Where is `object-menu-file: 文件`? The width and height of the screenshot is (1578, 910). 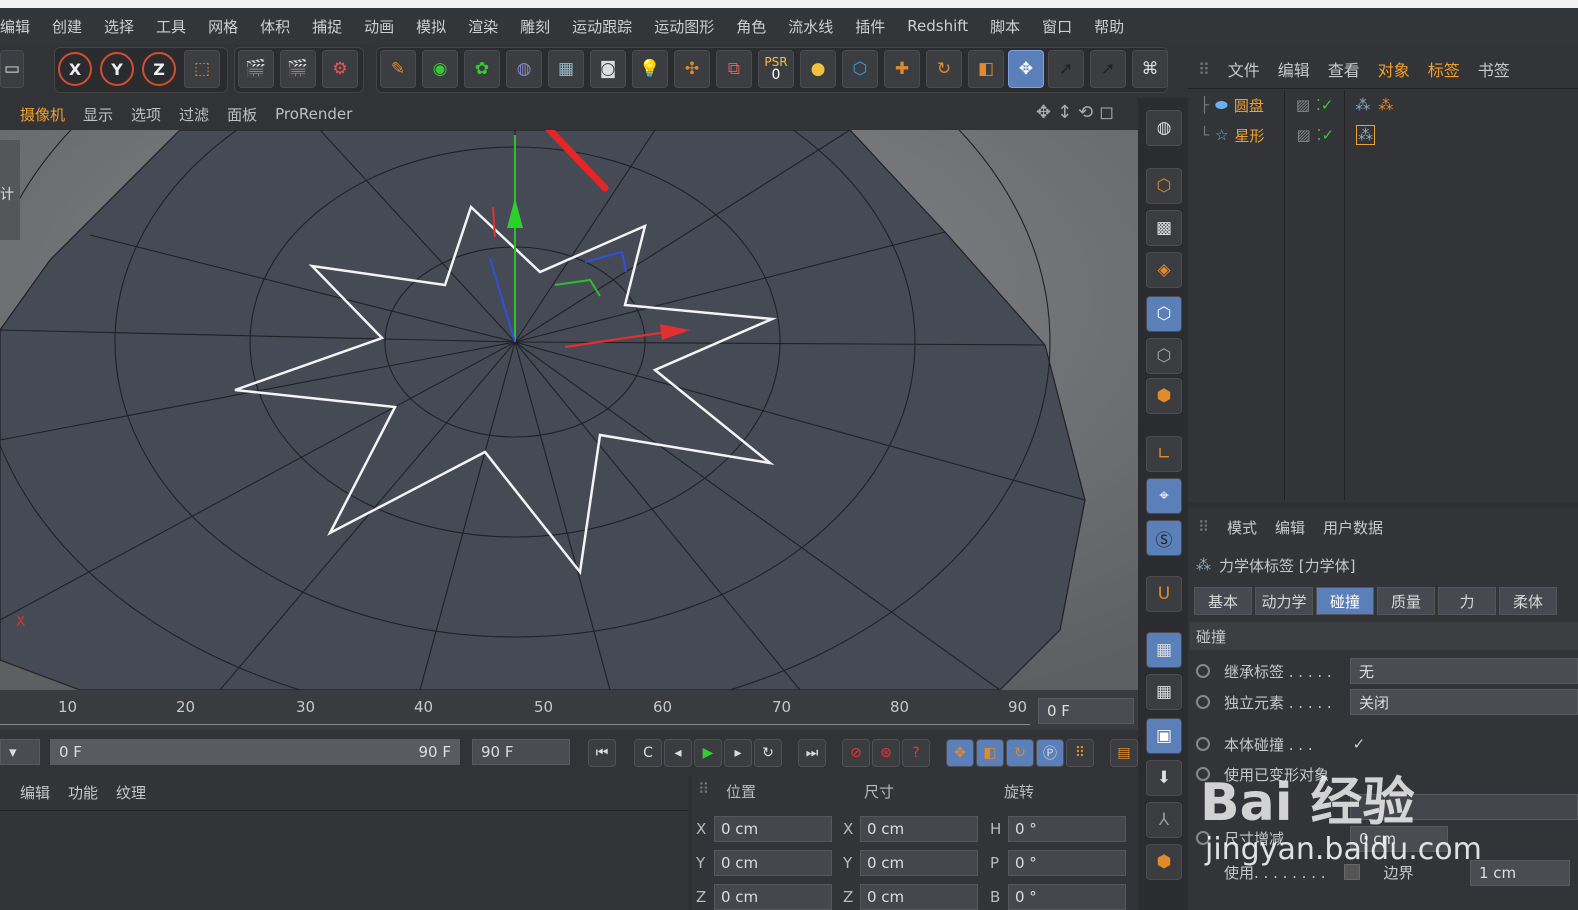 object-menu-file: 文件 is located at coordinates (1244, 69).